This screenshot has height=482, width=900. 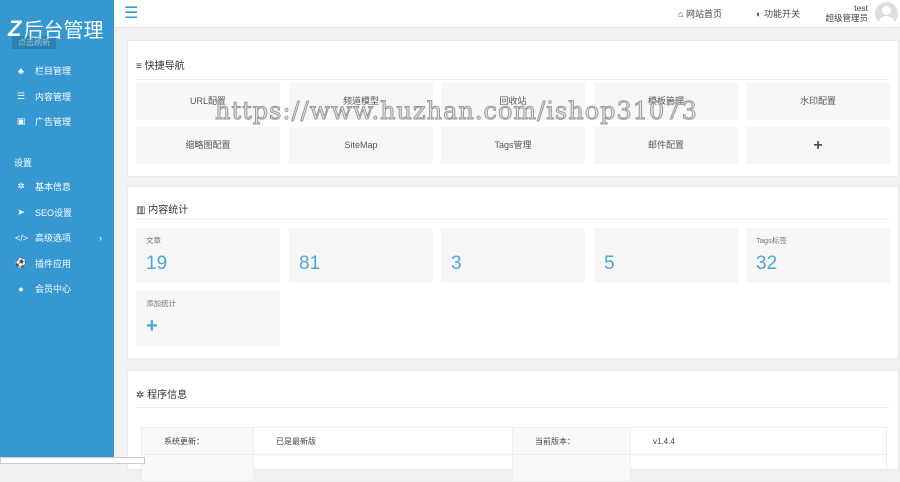 I want to click on topbar: ☰ ⌂ 网站首页 ◐ 功能开关 test 超级管理员, so click(x=507, y=14).